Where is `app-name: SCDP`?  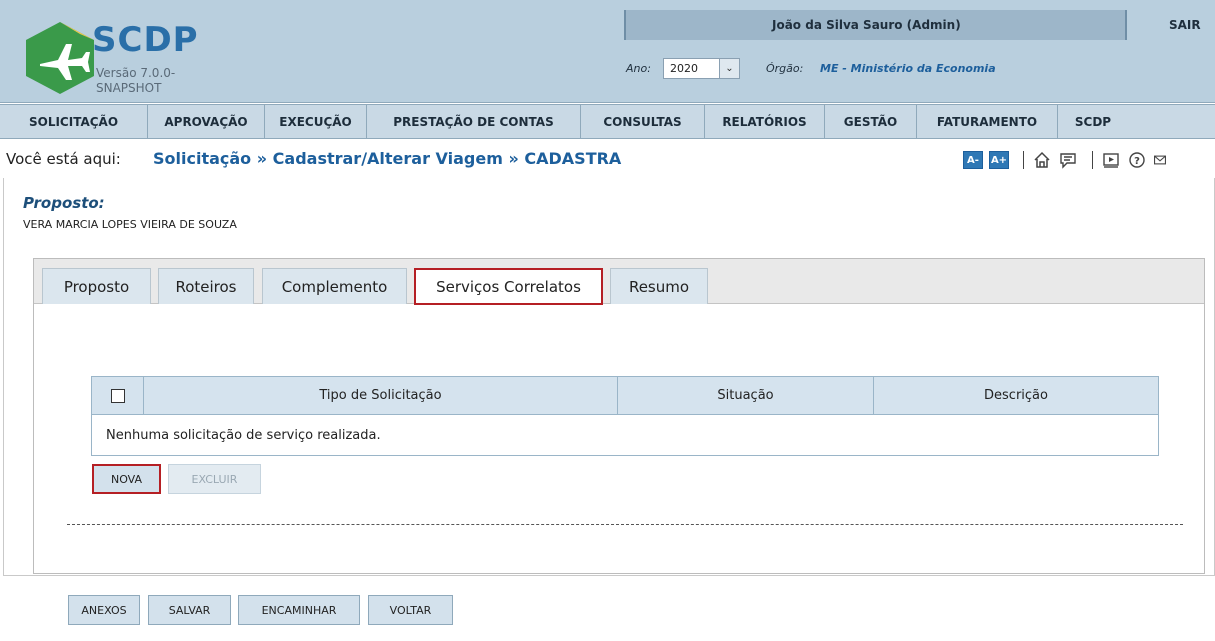 app-name: SCDP is located at coordinates (145, 40).